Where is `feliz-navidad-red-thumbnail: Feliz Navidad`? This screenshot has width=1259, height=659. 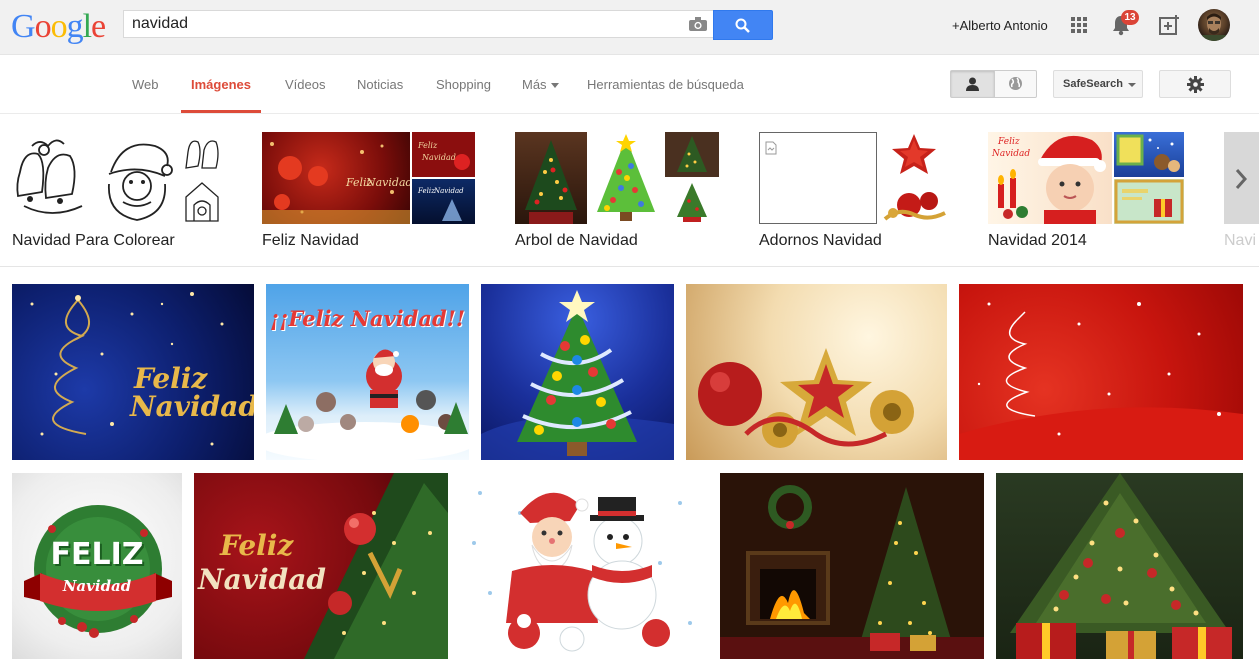 feliz-navidad-red-thumbnail: Feliz Navidad is located at coordinates (336, 178).